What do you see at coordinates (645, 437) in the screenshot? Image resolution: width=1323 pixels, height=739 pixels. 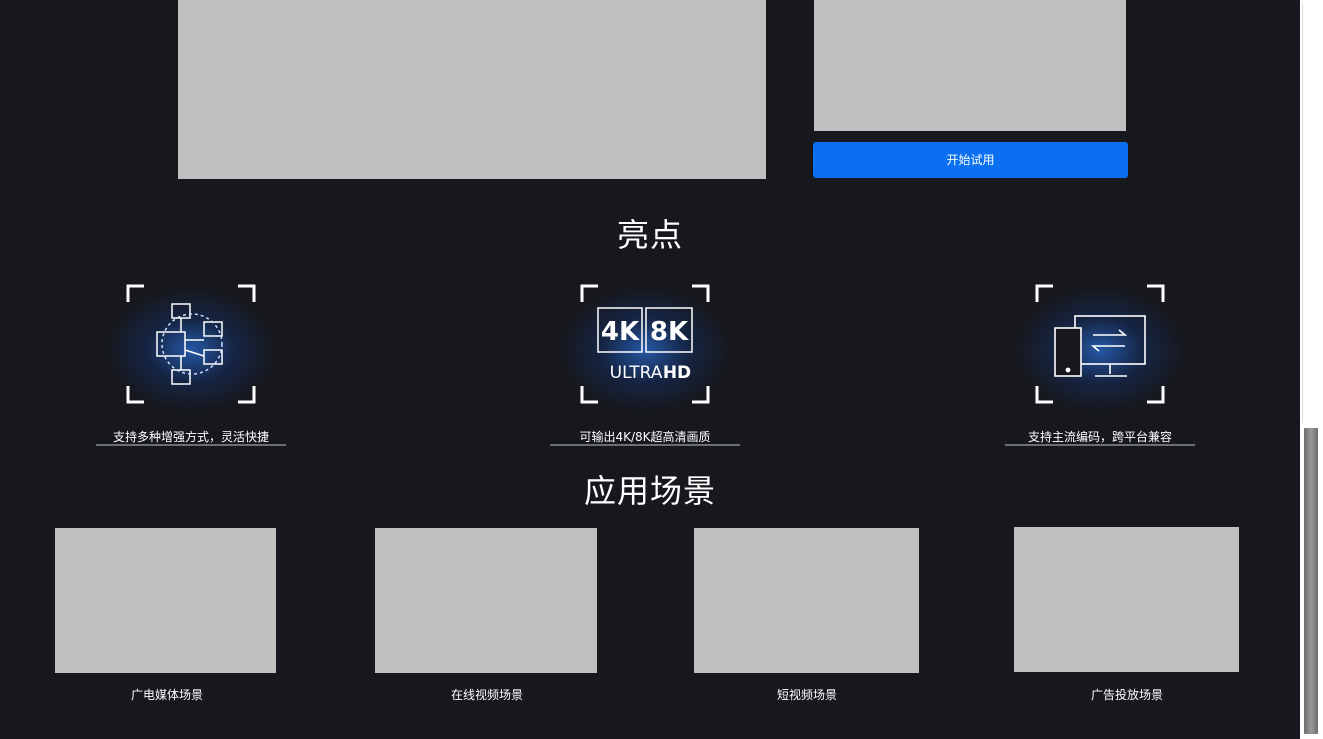 I see `feature-caption: 可输出4K/8K超高清画质` at bounding box center [645, 437].